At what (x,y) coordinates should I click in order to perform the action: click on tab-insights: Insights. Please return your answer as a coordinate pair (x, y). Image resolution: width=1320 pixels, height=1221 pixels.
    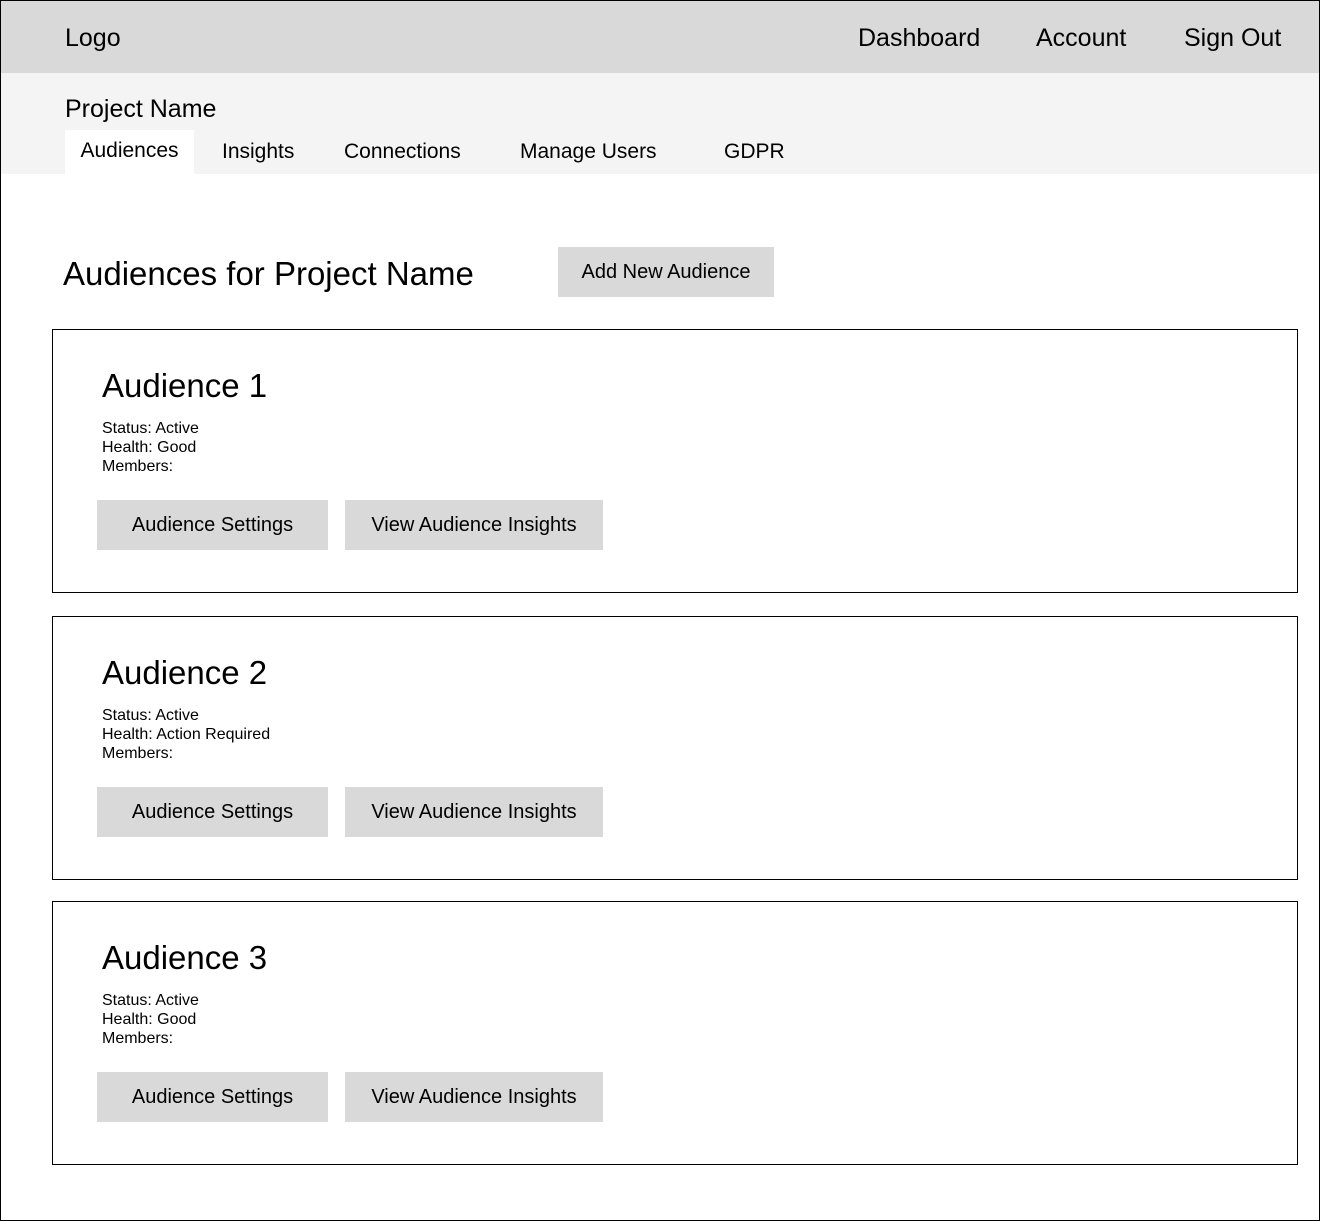
    Looking at the image, I should click on (258, 152).